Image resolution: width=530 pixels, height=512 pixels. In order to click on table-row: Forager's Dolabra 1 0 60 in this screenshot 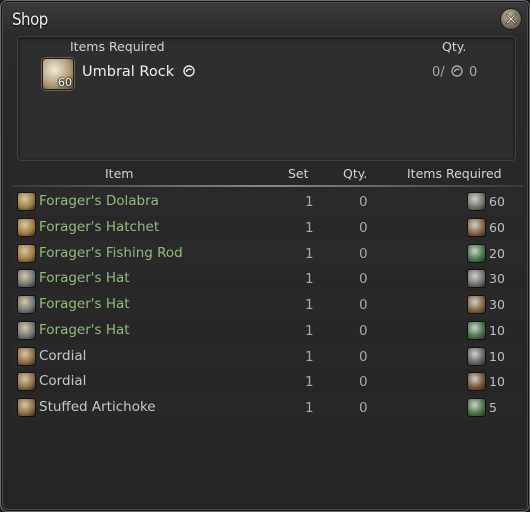, I will do `click(267, 201)`.